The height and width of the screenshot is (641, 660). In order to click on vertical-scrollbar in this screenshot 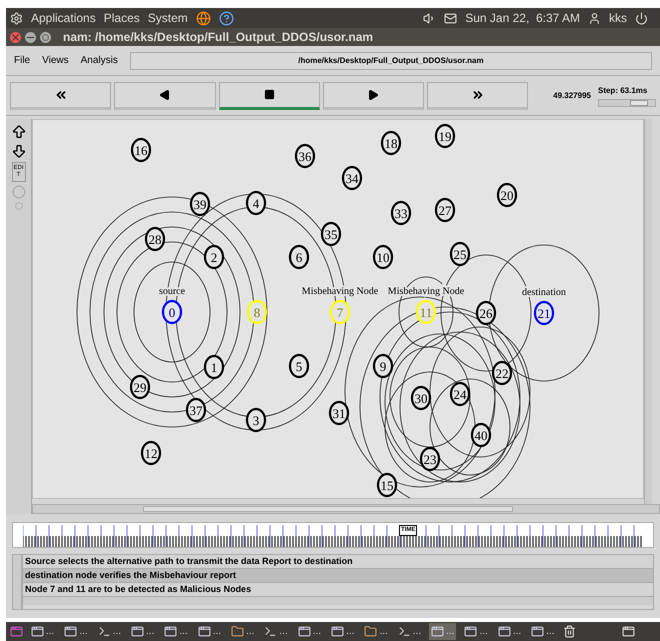, I will do `click(648, 311)`.